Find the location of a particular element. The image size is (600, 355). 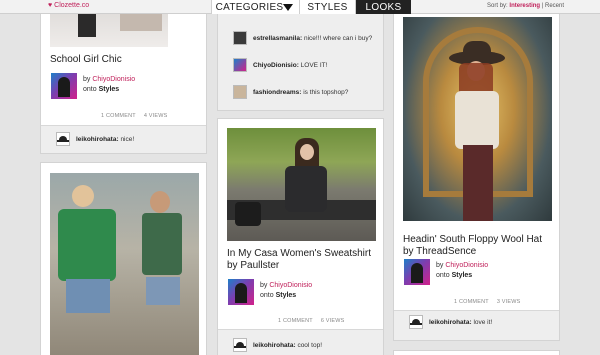

tab-looks-label: LOOKS is located at coordinates (383, 7).